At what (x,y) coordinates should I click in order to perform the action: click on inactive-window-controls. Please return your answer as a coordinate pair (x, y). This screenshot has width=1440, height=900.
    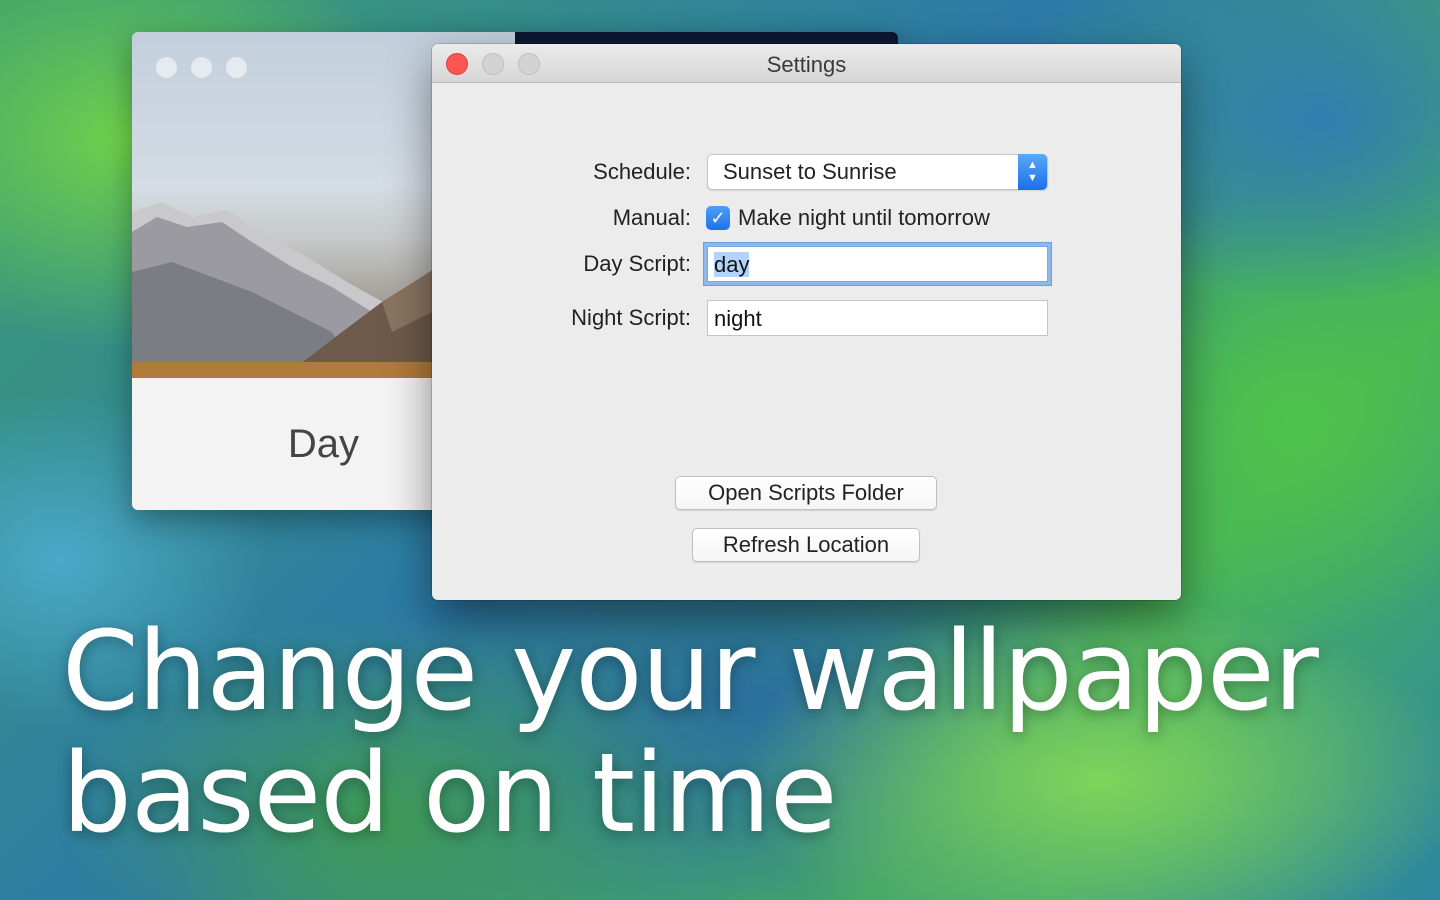
    Looking at the image, I should click on (201, 67).